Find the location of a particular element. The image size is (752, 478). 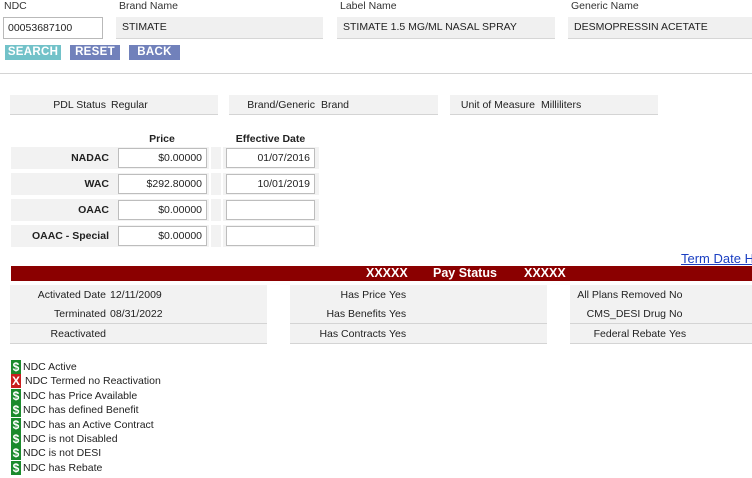

status-label: Has Price is located at coordinates (363, 295).